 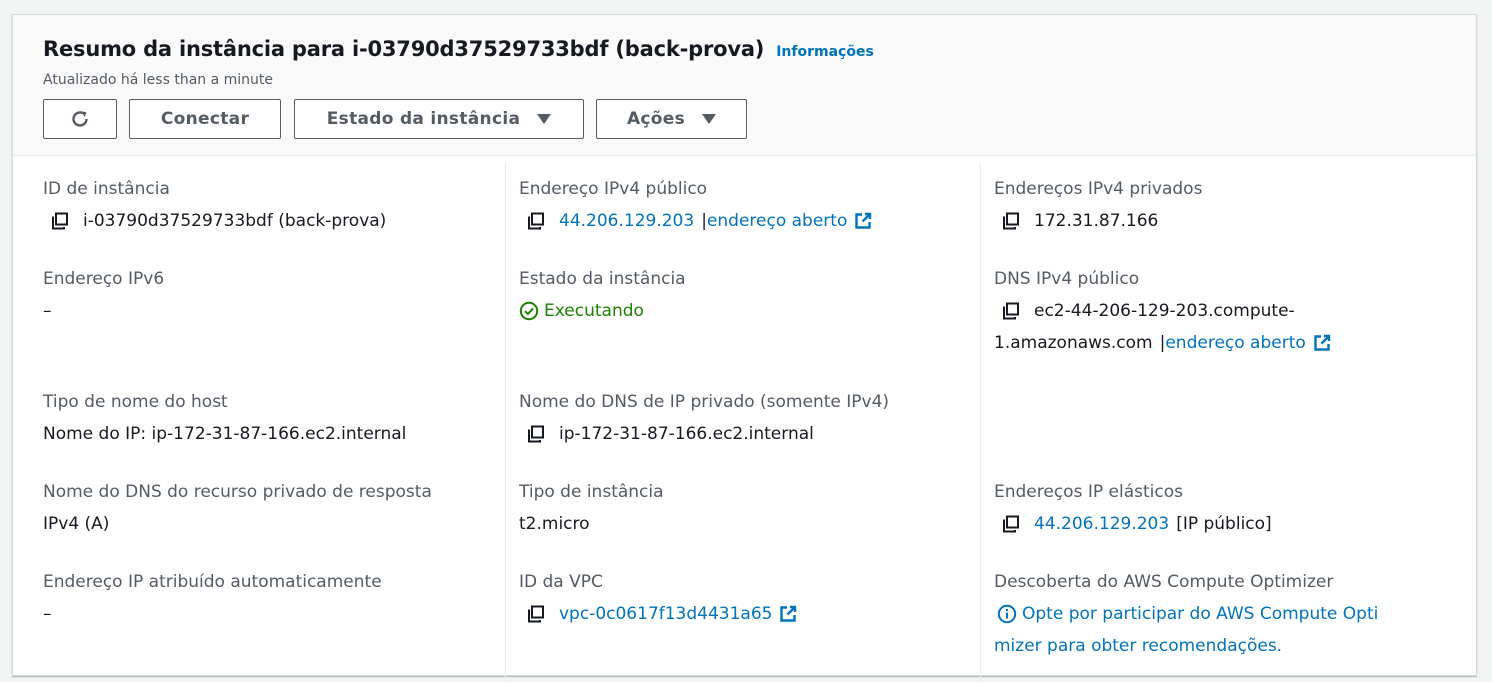 What do you see at coordinates (1164, 582) in the screenshot?
I see `field-label: Descoberta do AWS Compute Optimizer` at bounding box center [1164, 582].